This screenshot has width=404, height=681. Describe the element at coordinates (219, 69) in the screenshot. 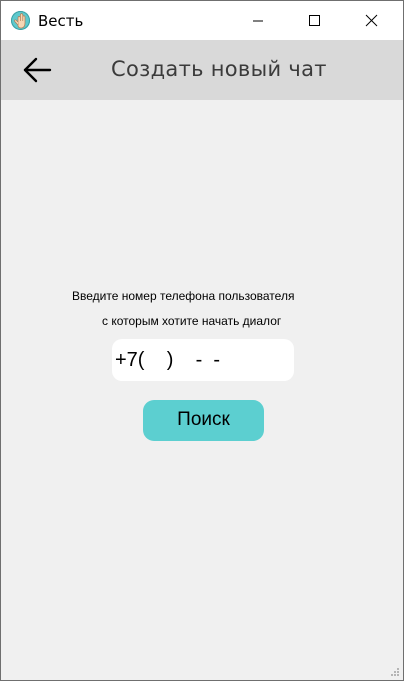

I see `page-title: Создать новый чат` at that location.